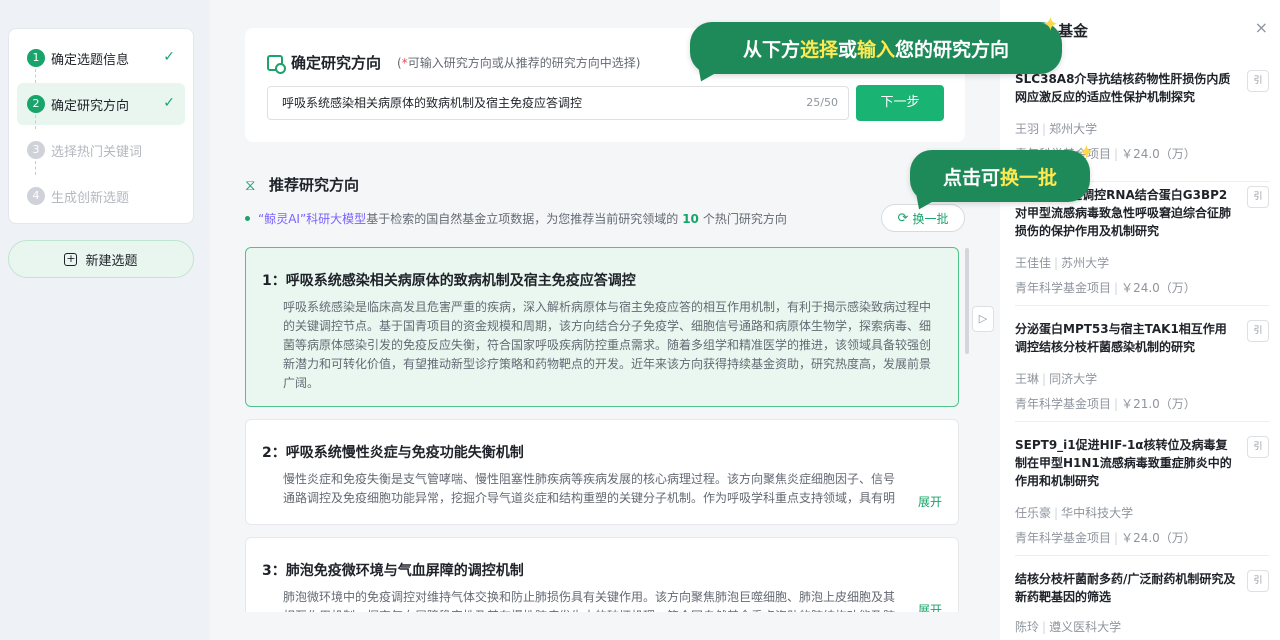  Describe the element at coordinates (876, 49) in the screenshot. I see `tooltip-highlight: 输入` at that location.